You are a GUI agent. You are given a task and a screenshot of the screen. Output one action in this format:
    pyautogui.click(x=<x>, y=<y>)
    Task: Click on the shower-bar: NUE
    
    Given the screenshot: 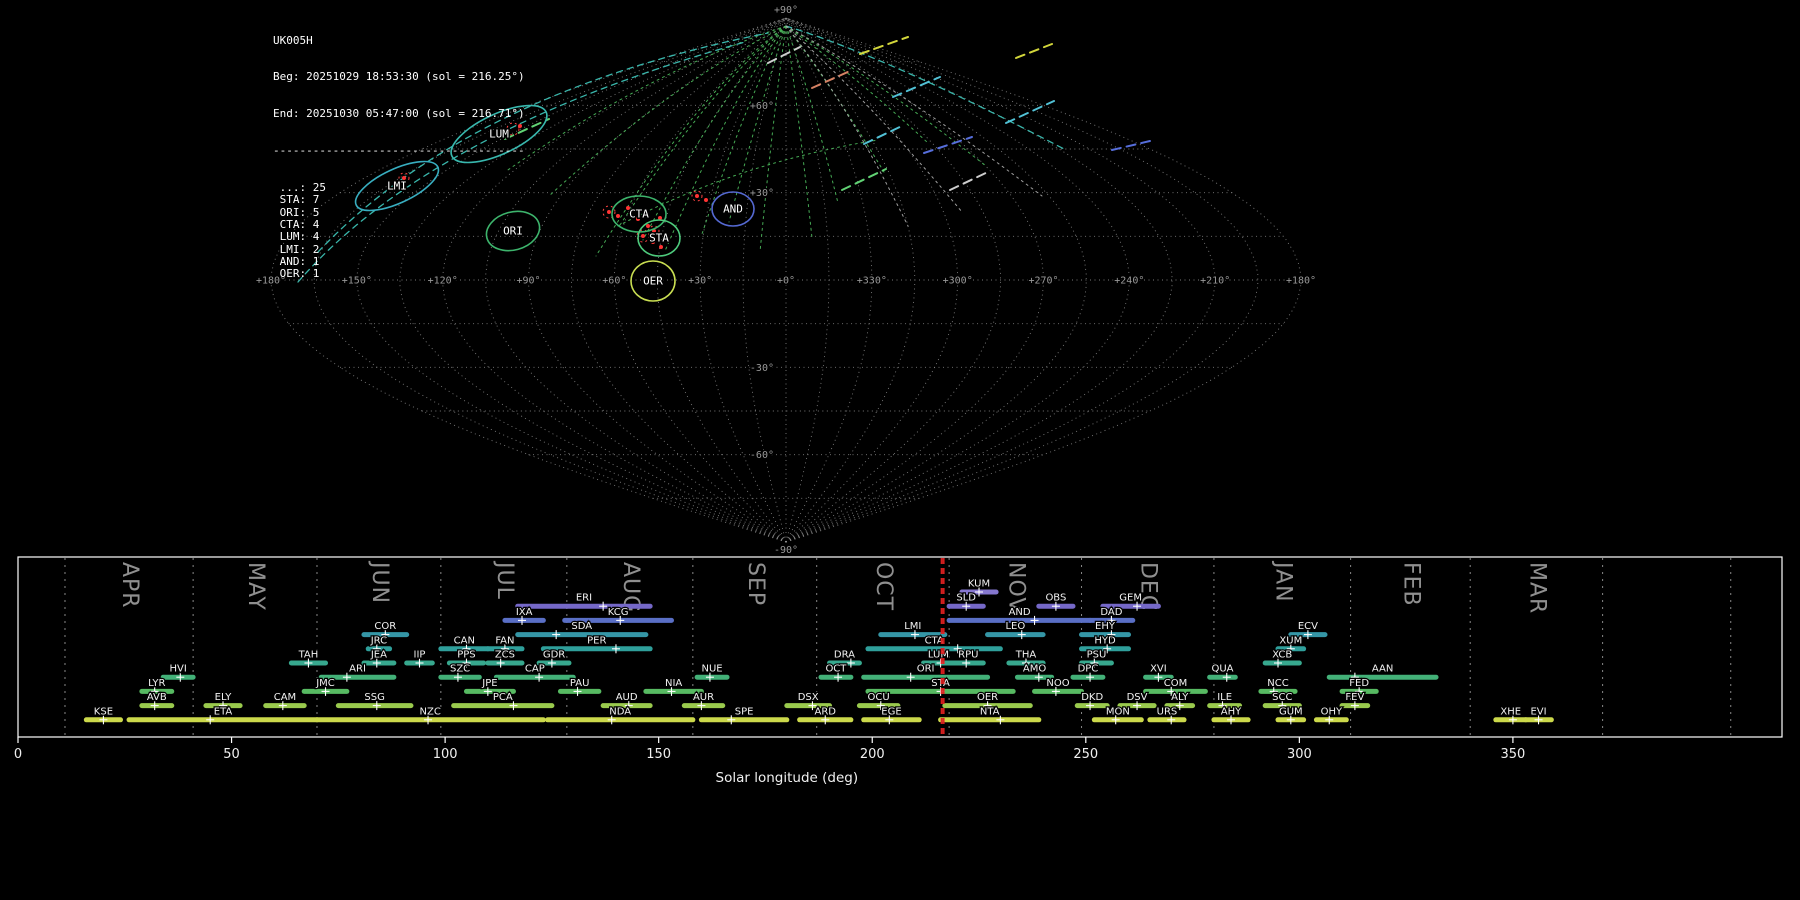 What is the action you would take?
    pyautogui.click(x=712, y=672)
    